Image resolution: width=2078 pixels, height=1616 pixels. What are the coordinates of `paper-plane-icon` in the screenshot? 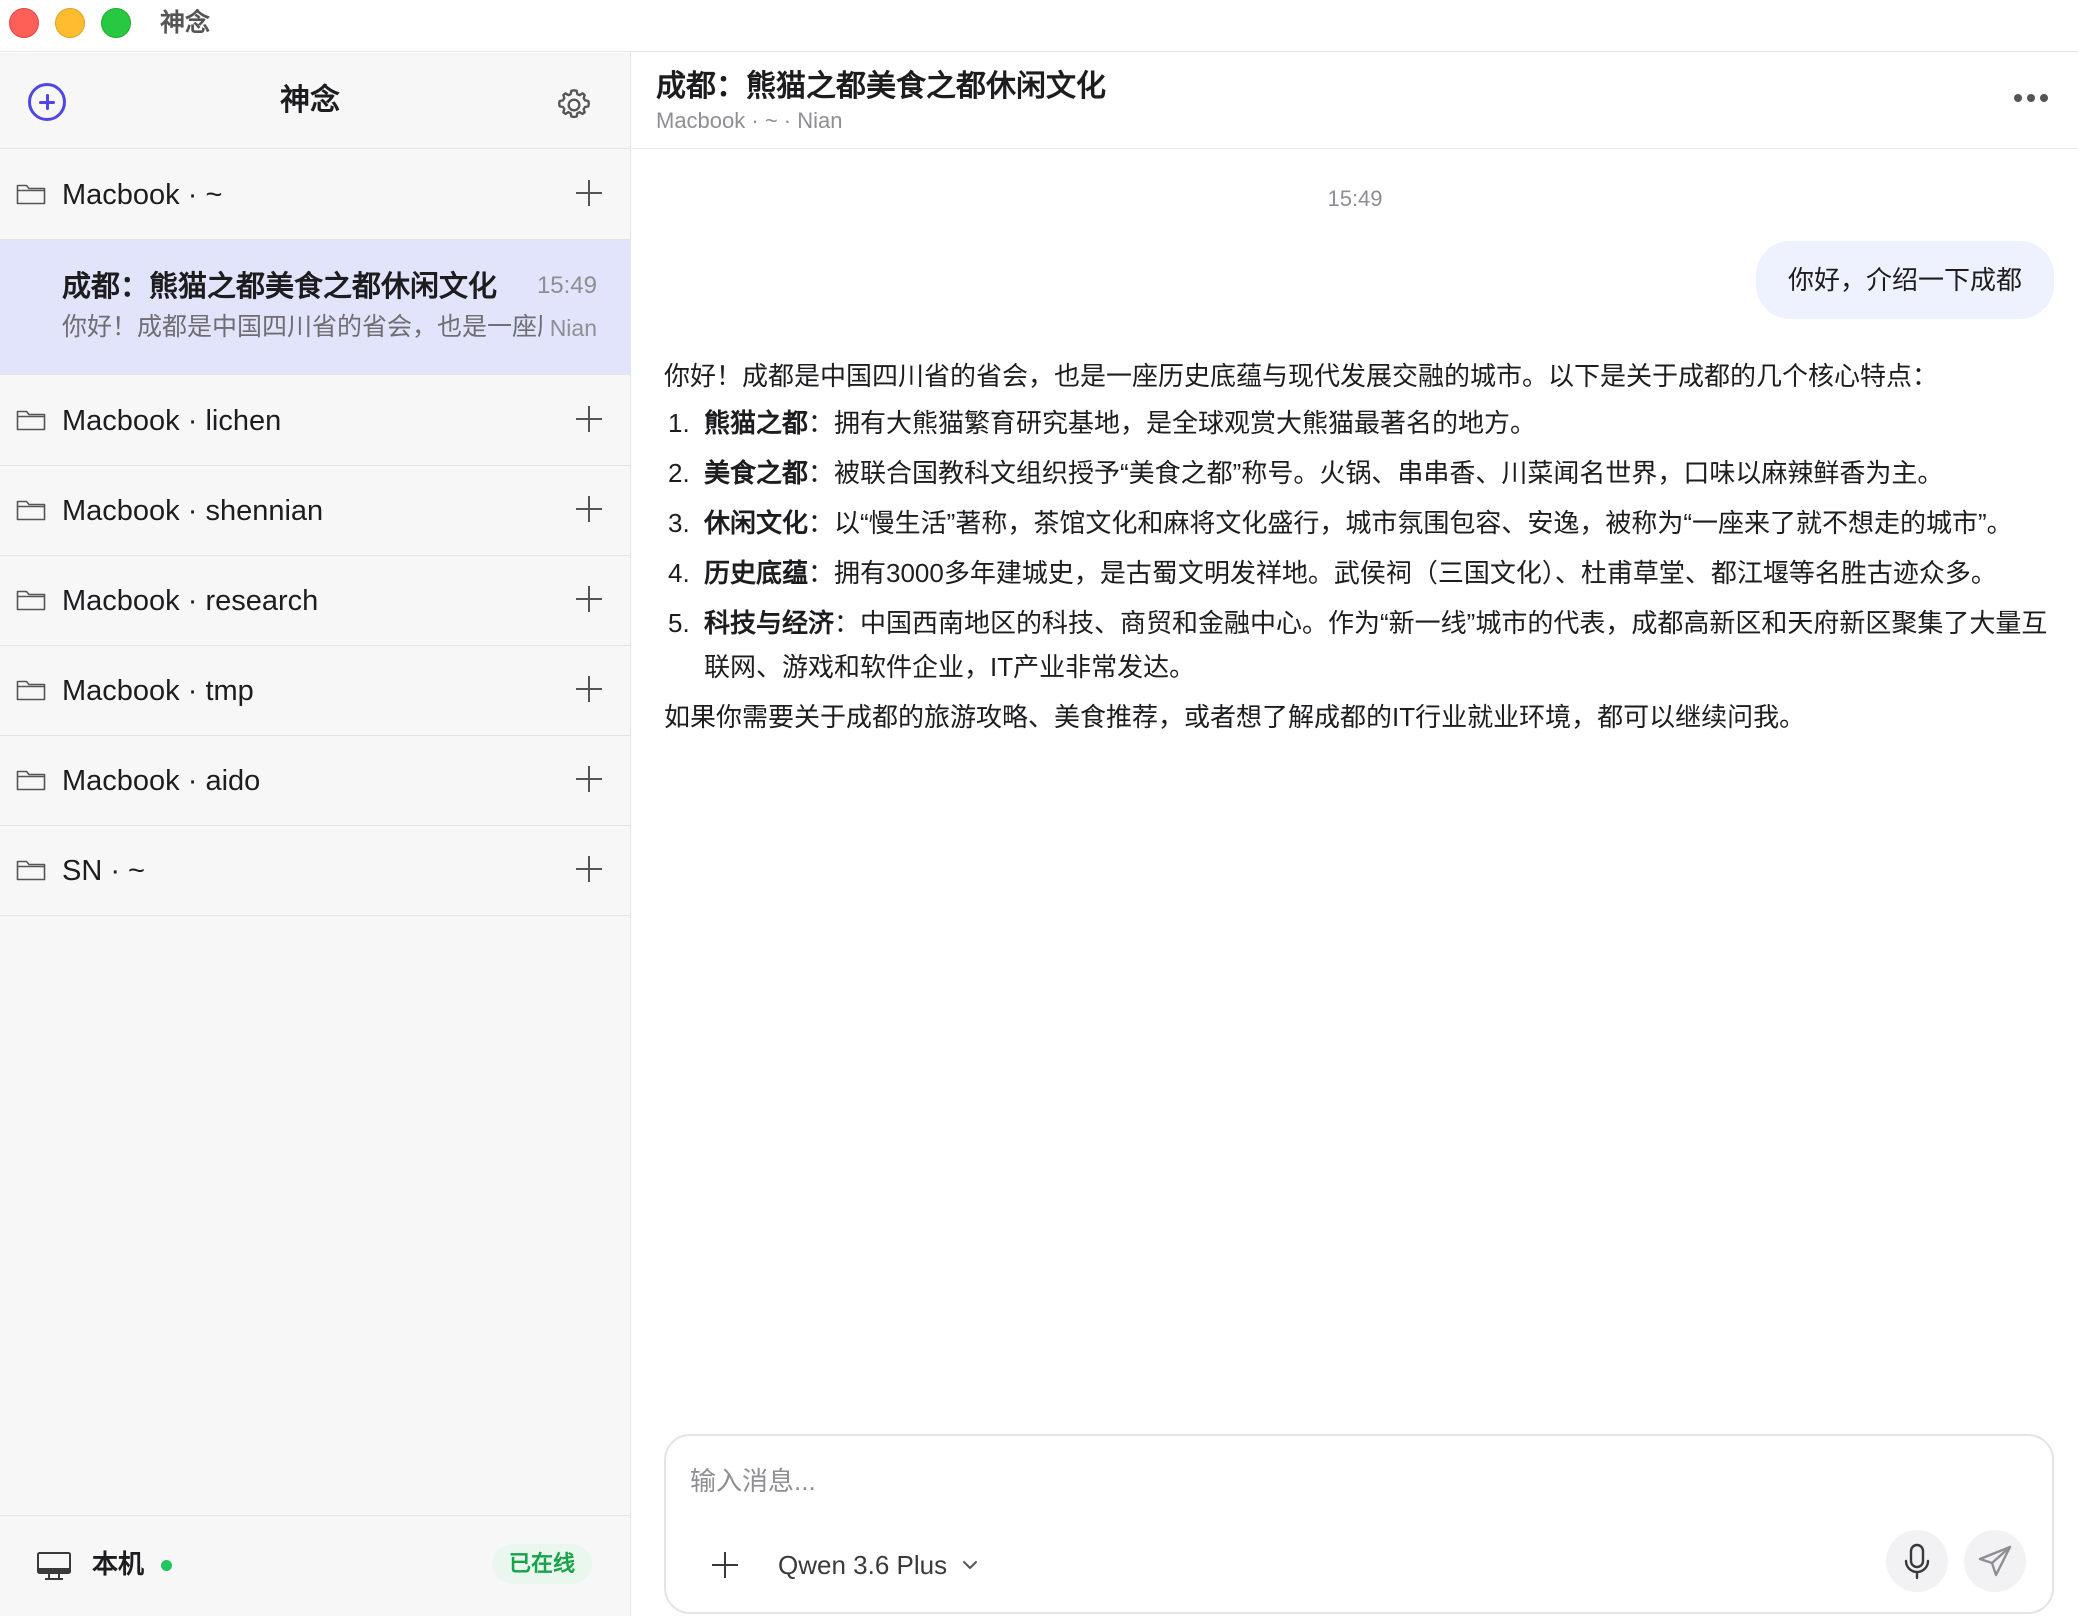 It's located at (1995, 1561).